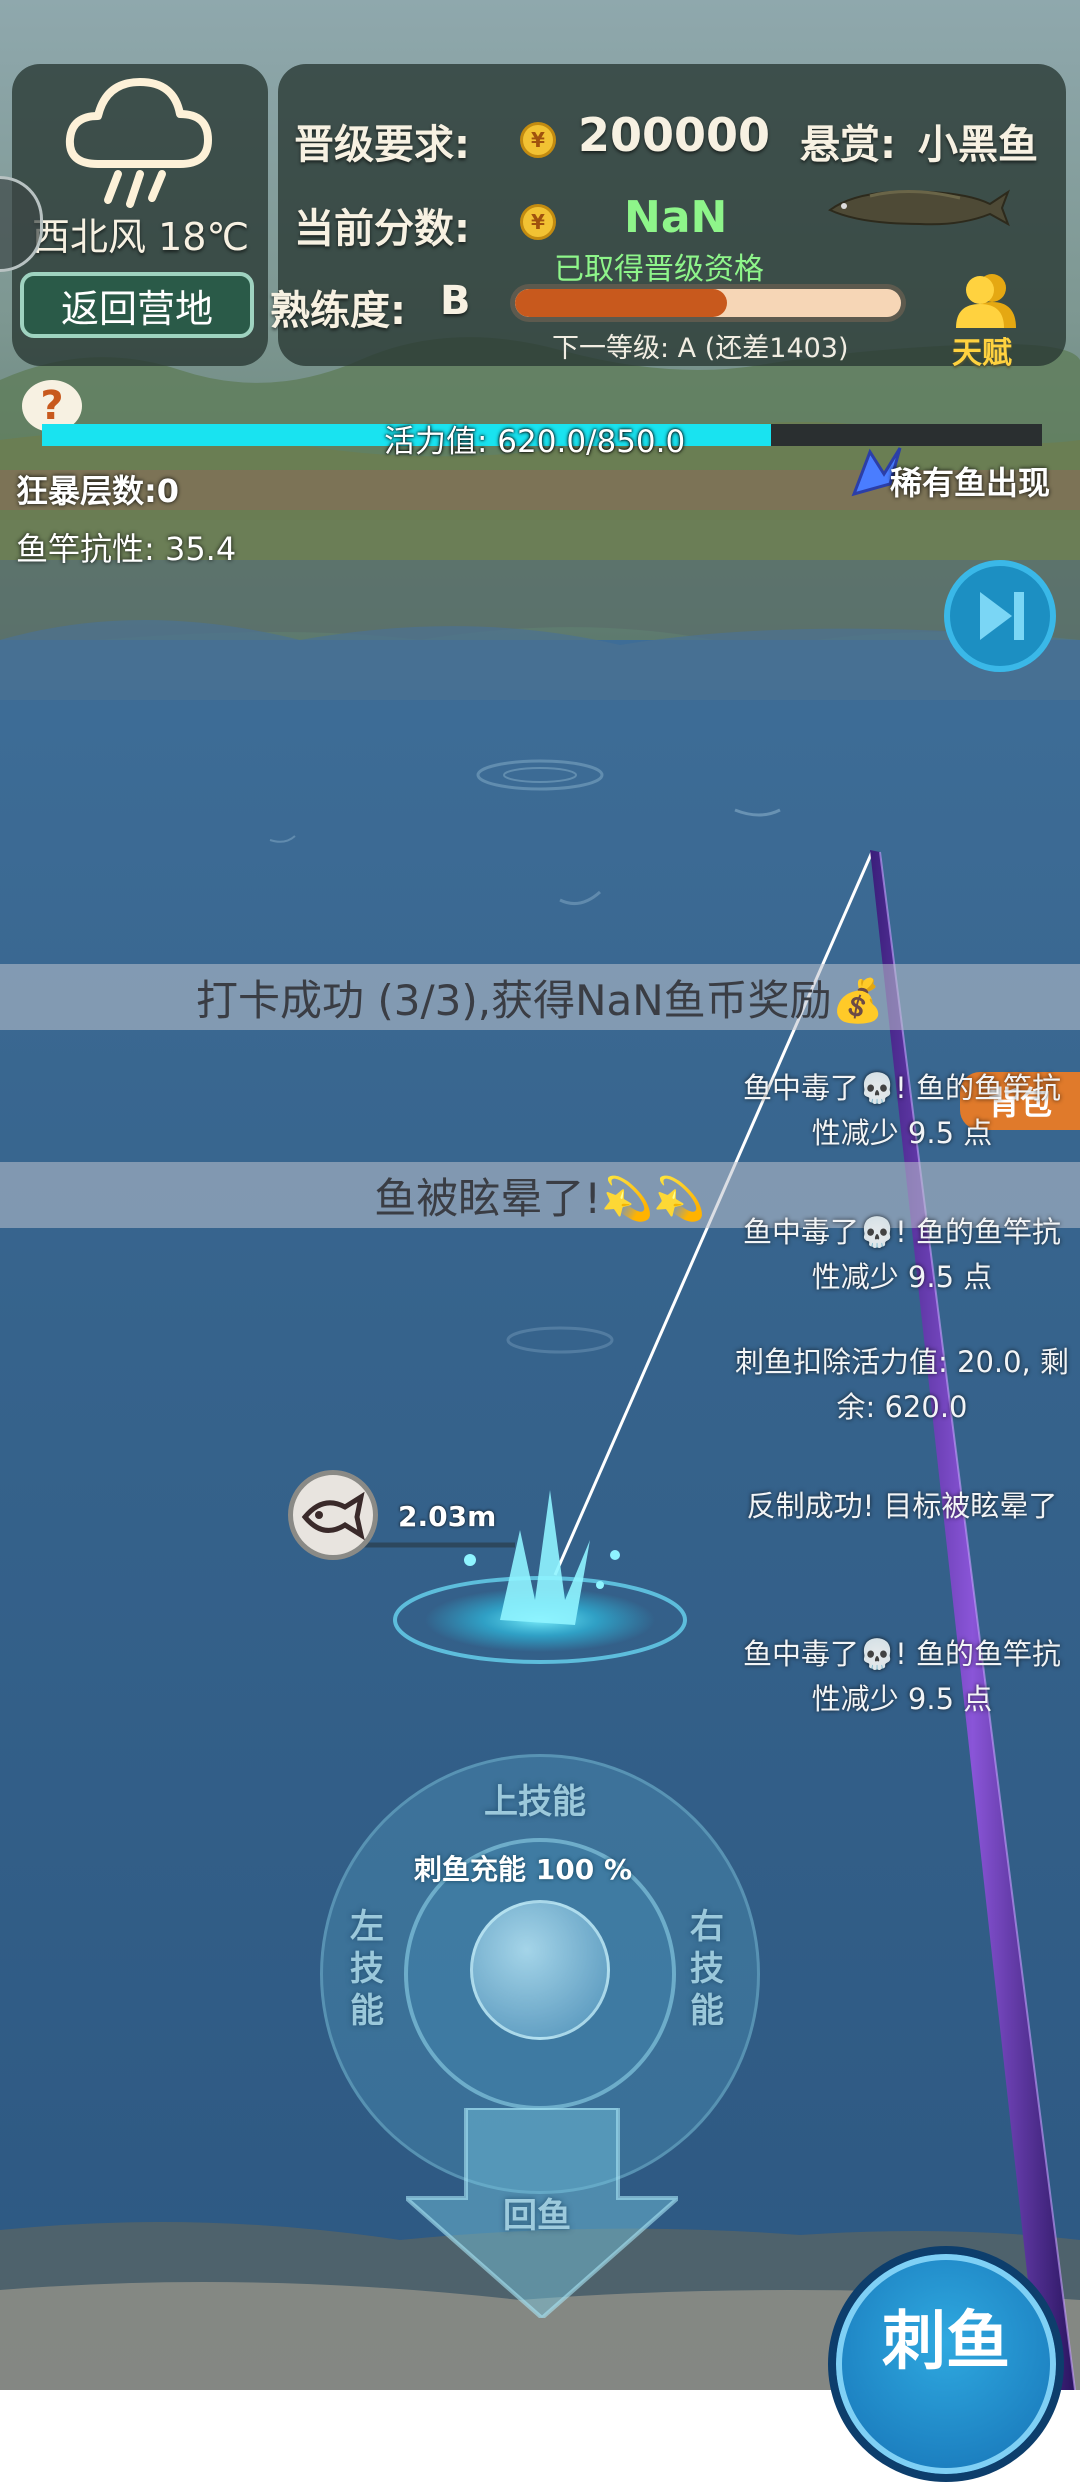 The image size is (1080, 2482). I want to click on rare-fish-indicator: 稀有鱼出现, so click(965, 473).